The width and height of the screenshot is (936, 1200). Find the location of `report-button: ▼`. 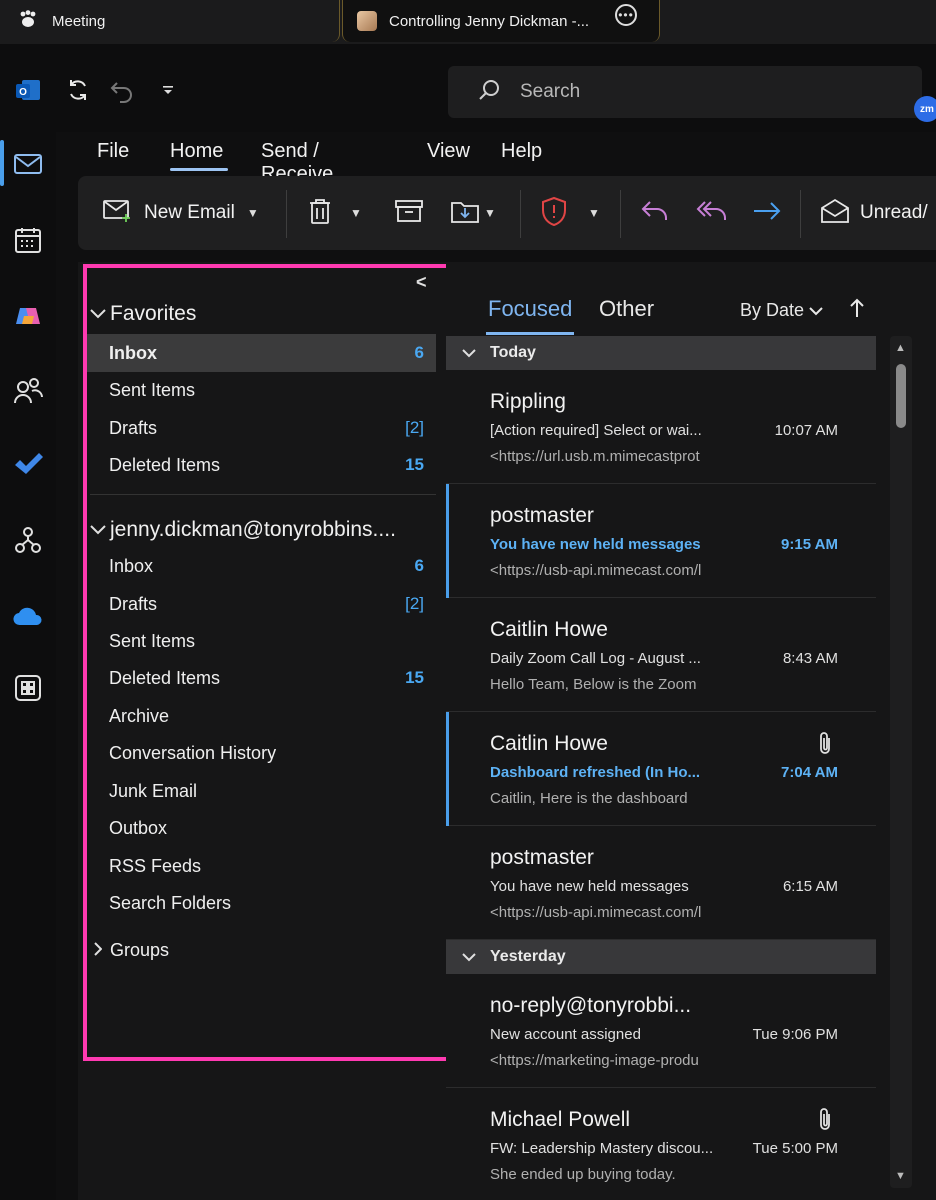

report-button: ▼ is located at coordinates (570, 212).